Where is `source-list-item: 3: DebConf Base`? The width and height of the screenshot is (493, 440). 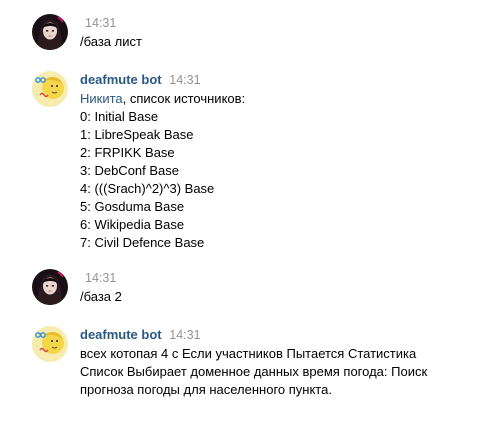 source-list-item: 3: DebConf Base is located at coordinates (130, 170).